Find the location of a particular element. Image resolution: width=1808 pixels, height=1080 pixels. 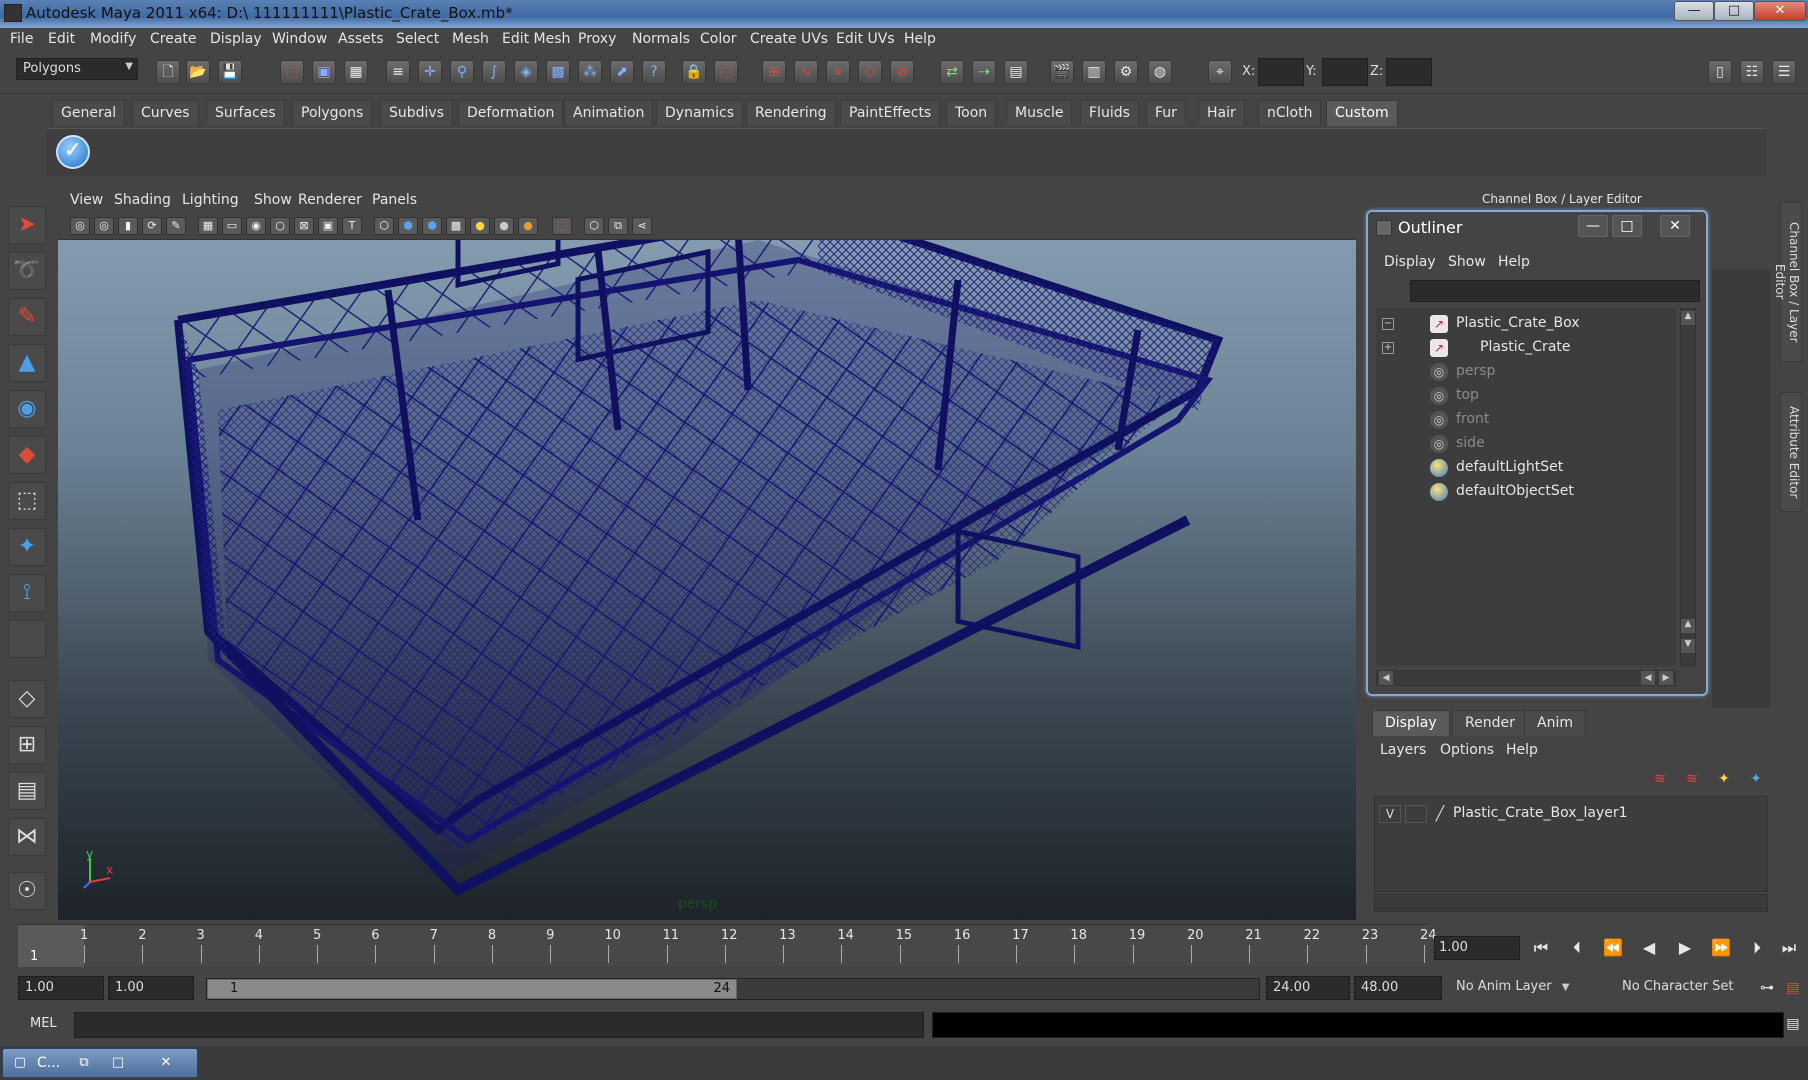

snap-curve-icon: ∿ is located at coordinates (806, 72).